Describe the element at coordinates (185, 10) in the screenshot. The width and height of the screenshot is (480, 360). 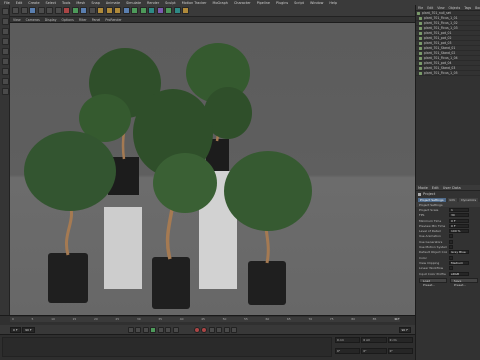
I see `light-icon` at that location.